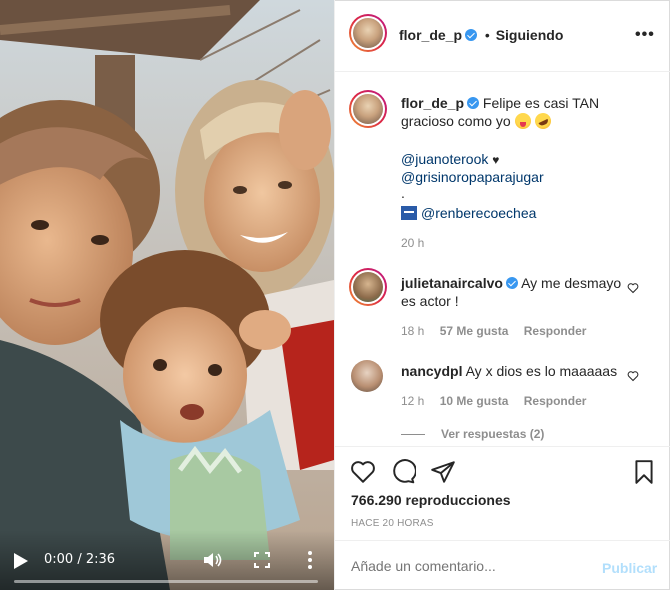  What do you see at coordinates (474, 401) in the screenshot?
I see `comment-likes: 10 Me gusta` at bounding box center [474, 401].